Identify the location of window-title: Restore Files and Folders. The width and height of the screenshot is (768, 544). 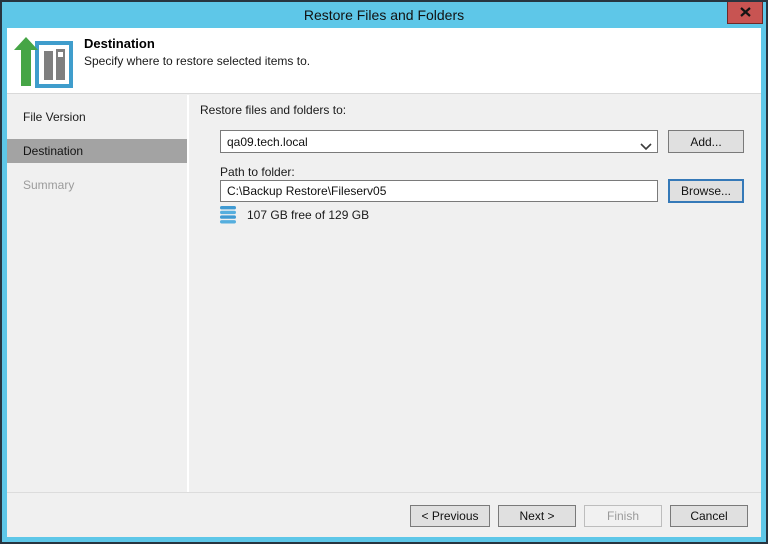
(384, 15).